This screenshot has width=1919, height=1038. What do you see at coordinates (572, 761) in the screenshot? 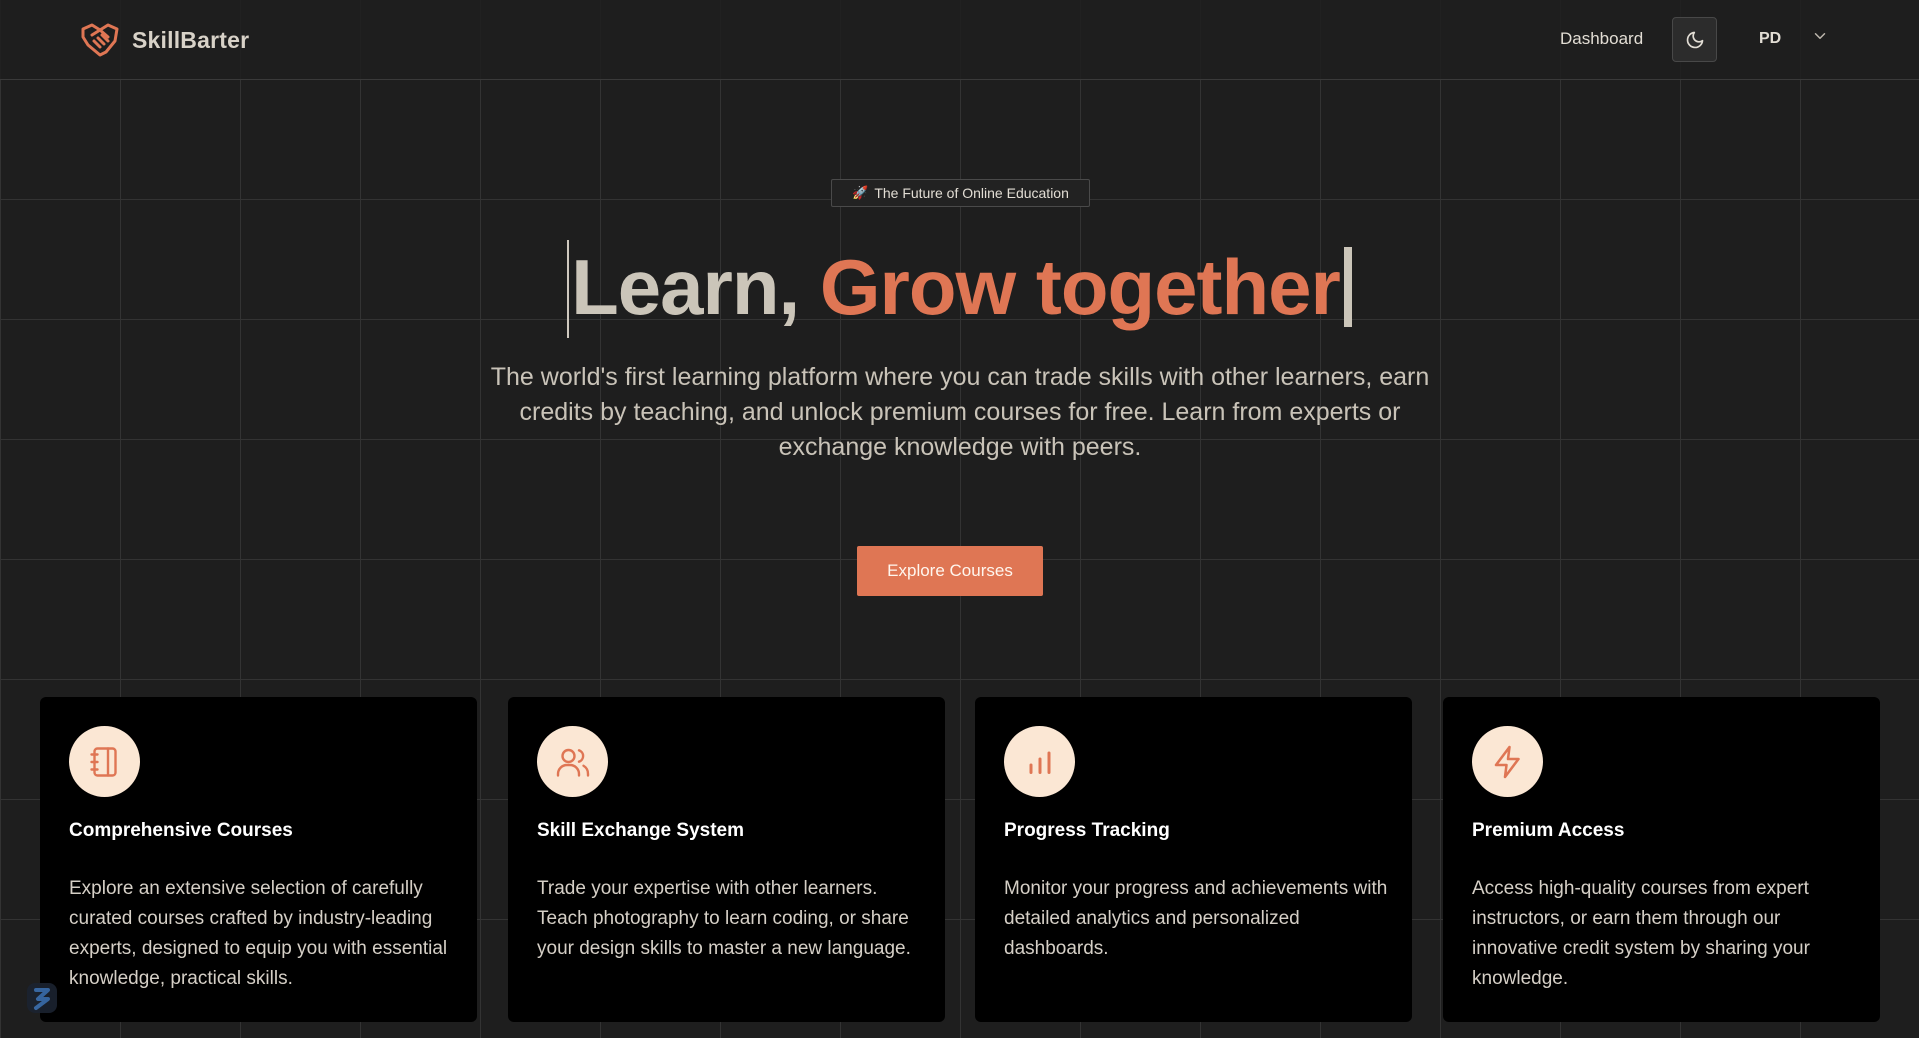
I see `users-icon` at bounding box center [572, 761].